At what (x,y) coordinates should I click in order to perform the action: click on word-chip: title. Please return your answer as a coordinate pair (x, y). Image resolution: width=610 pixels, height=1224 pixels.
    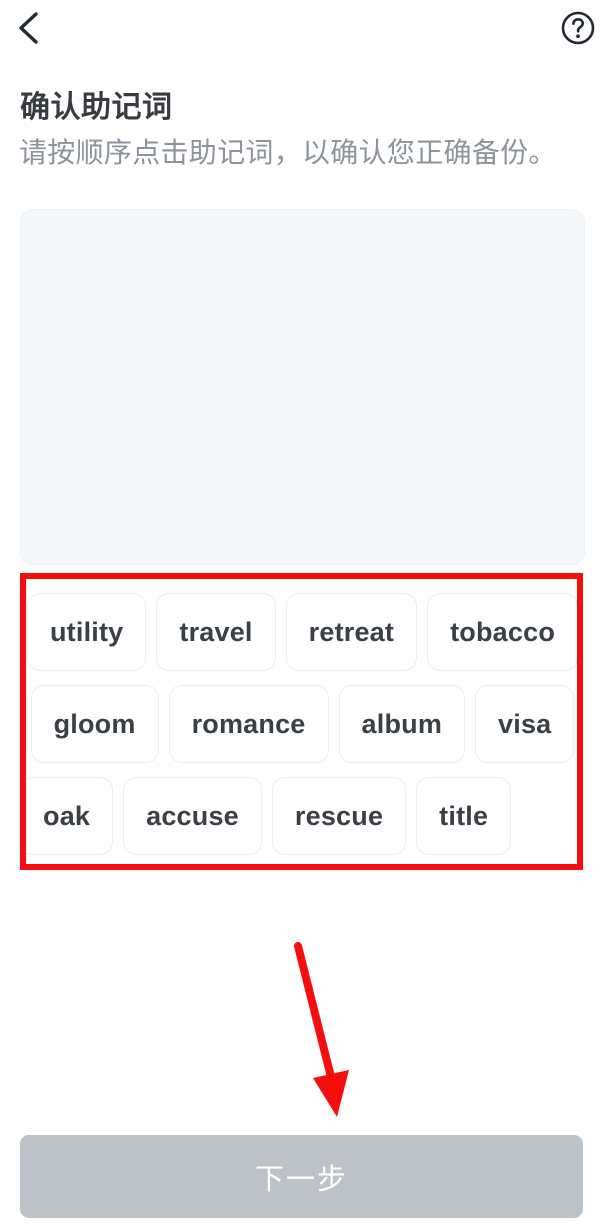
    Looking at the image, I should click on (464, 816).